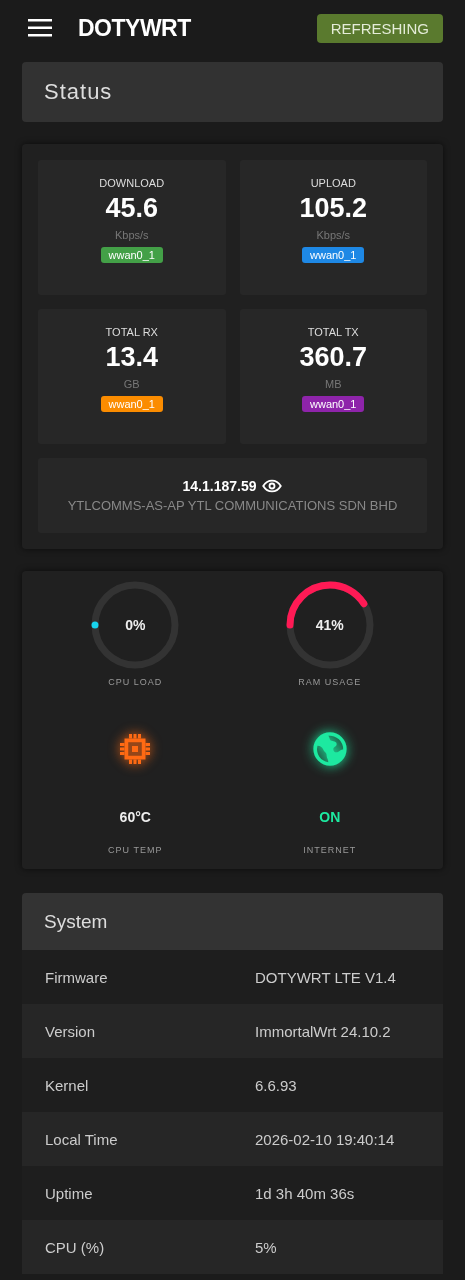  What do you see at coordinates (272, 486) in the screenshot?
I see `eye-icon` at bounding box center [272, 486].